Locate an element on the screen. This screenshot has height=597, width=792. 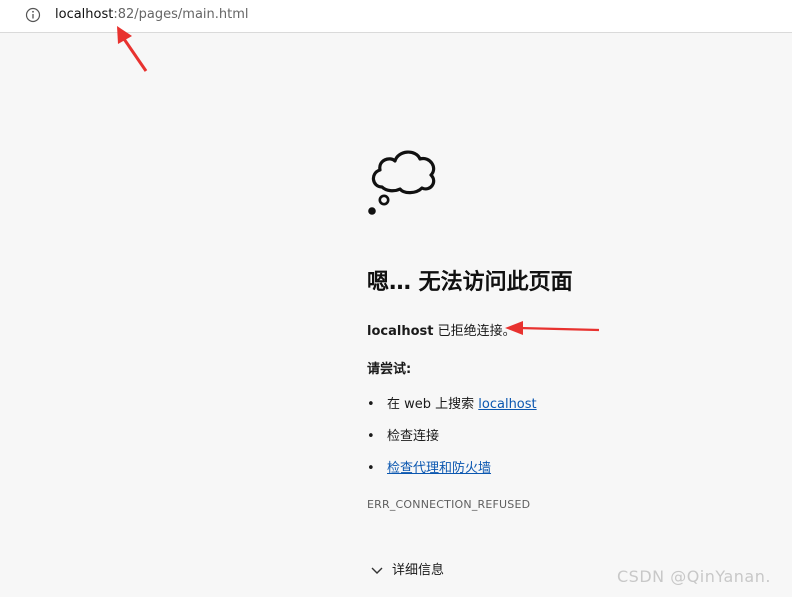
page-title: 嗯… 无法访问此页面 is located at coordinates (470, 282).